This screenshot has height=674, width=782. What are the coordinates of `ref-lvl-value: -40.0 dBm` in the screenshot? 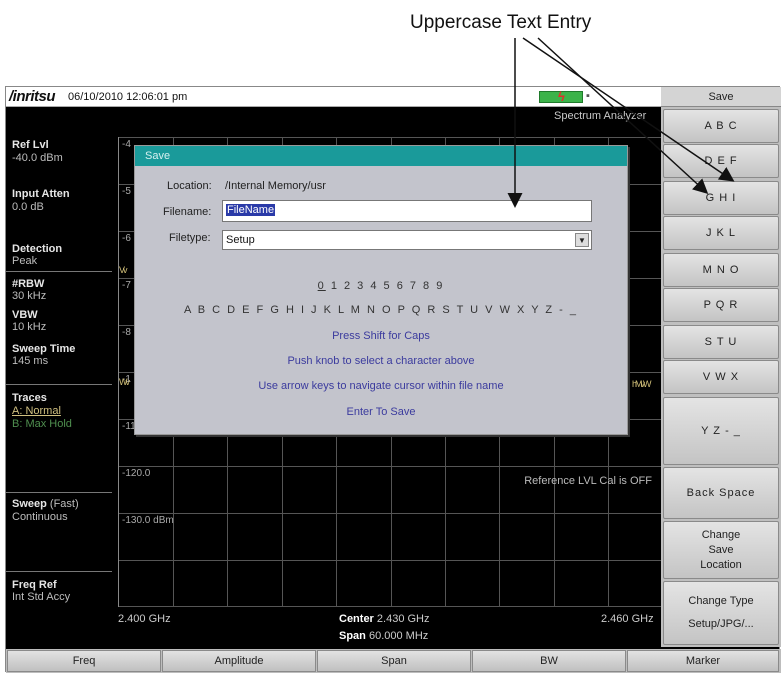 It's located at (37, 158).